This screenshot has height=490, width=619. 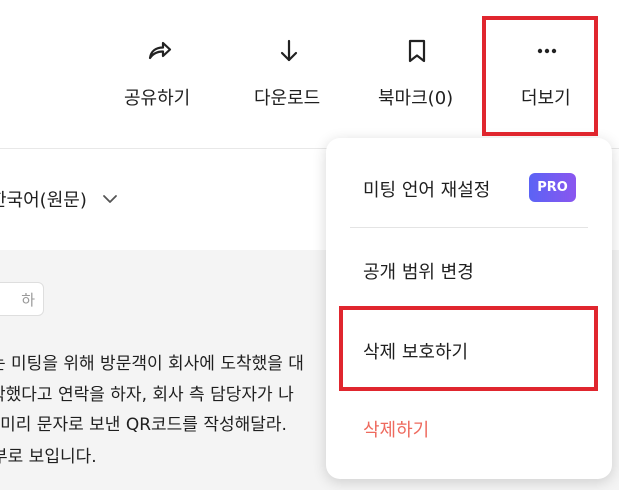 What do you see at coordinates (469, 227) in the screenshot?
I see `menu-divider` at bounding box center [469, 227].